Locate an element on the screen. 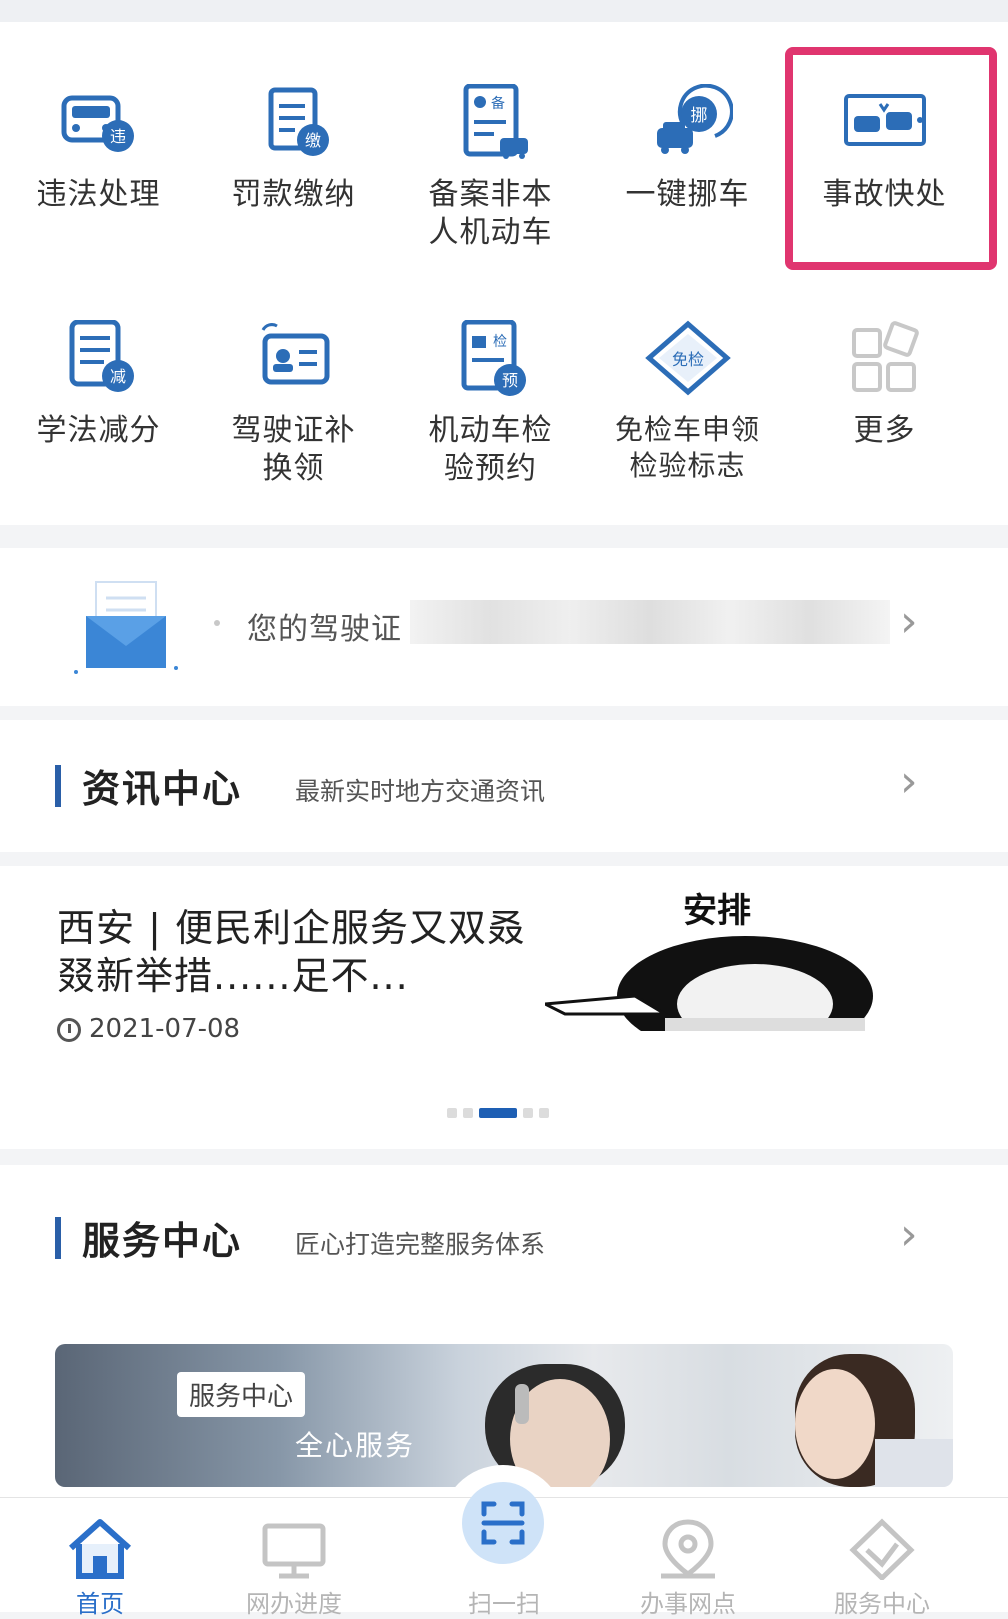  nav-label: 网办进度 is located at coordinates (294, 1604).